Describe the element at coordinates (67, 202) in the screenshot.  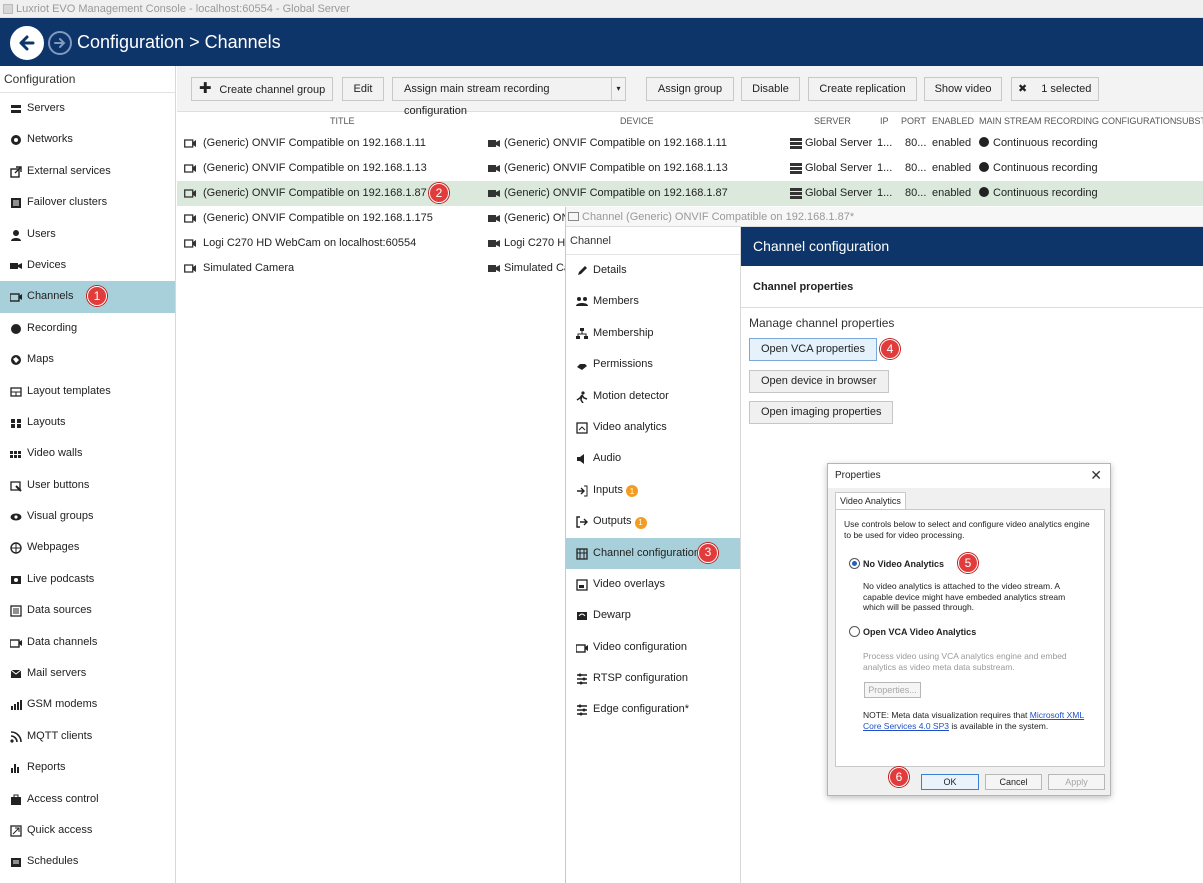
I see `sidebar-item-label: Failover clusters` at that location.